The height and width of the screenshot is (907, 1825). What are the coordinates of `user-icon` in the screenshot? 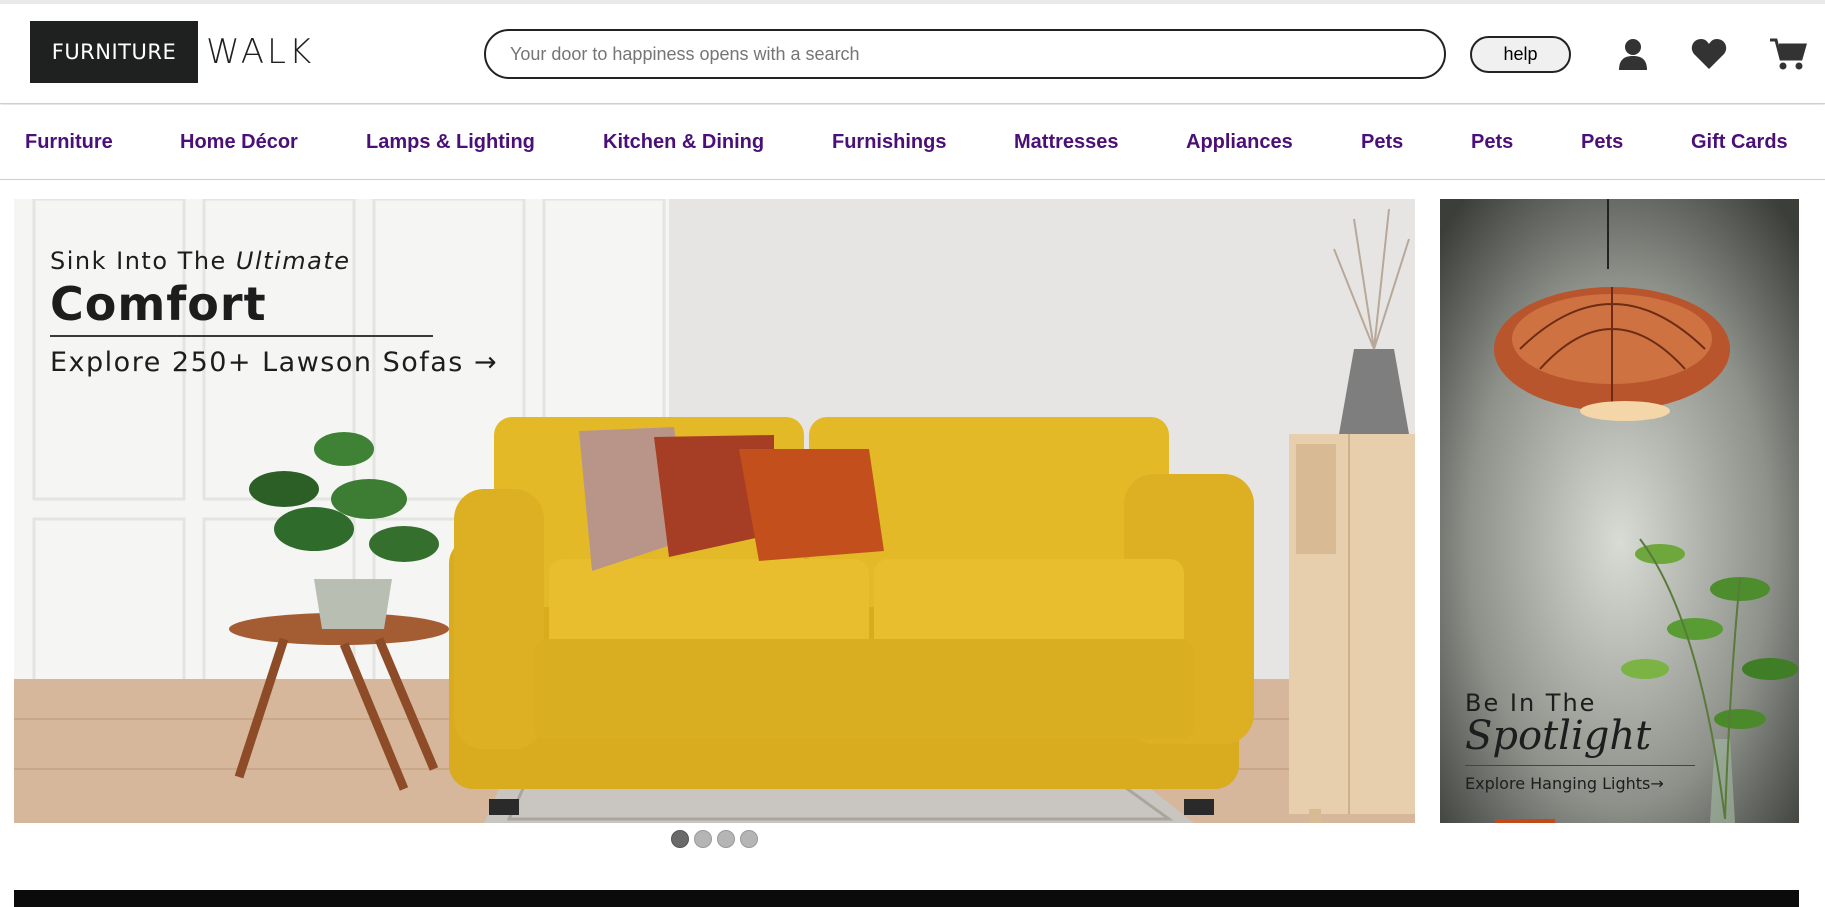 It's located at (1633, 54).